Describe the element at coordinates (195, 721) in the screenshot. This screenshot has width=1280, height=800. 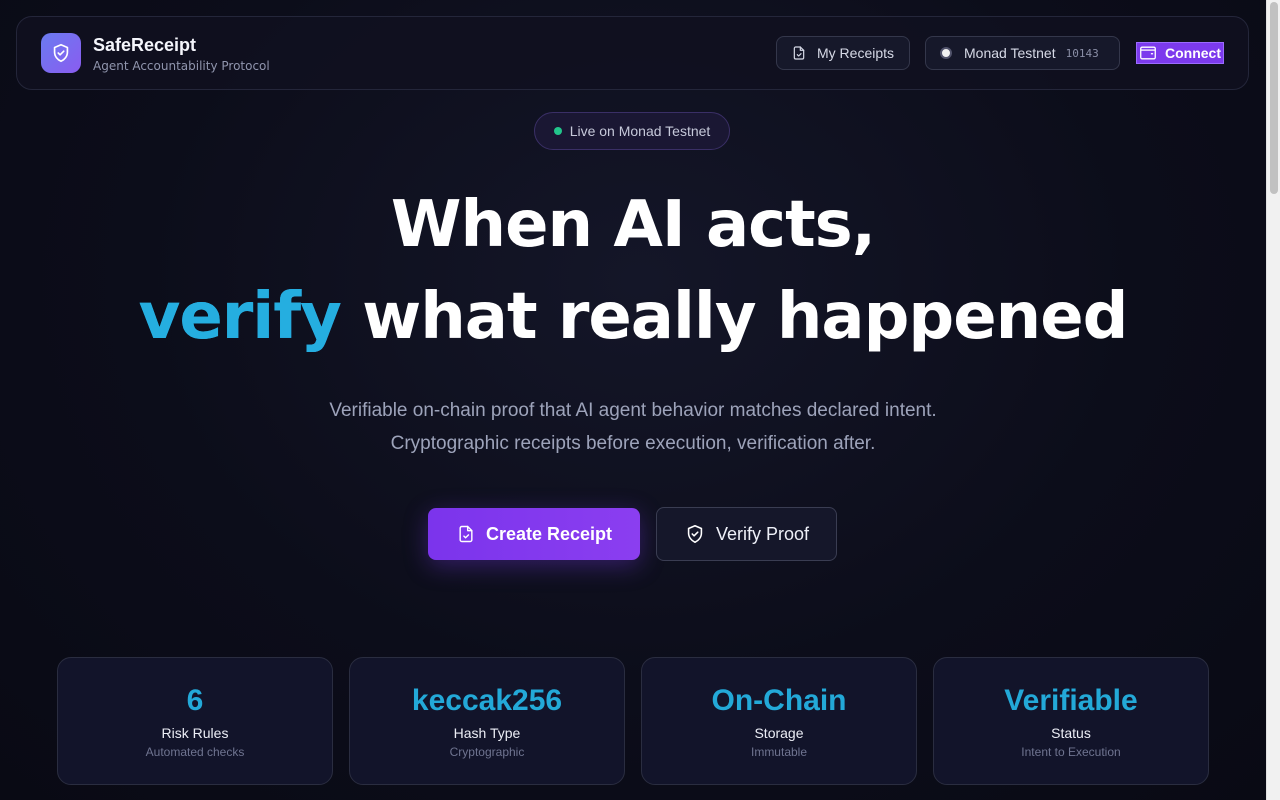
I see `stat-card-risk-rules: 6 Risk Rules Automated checks` at that location.